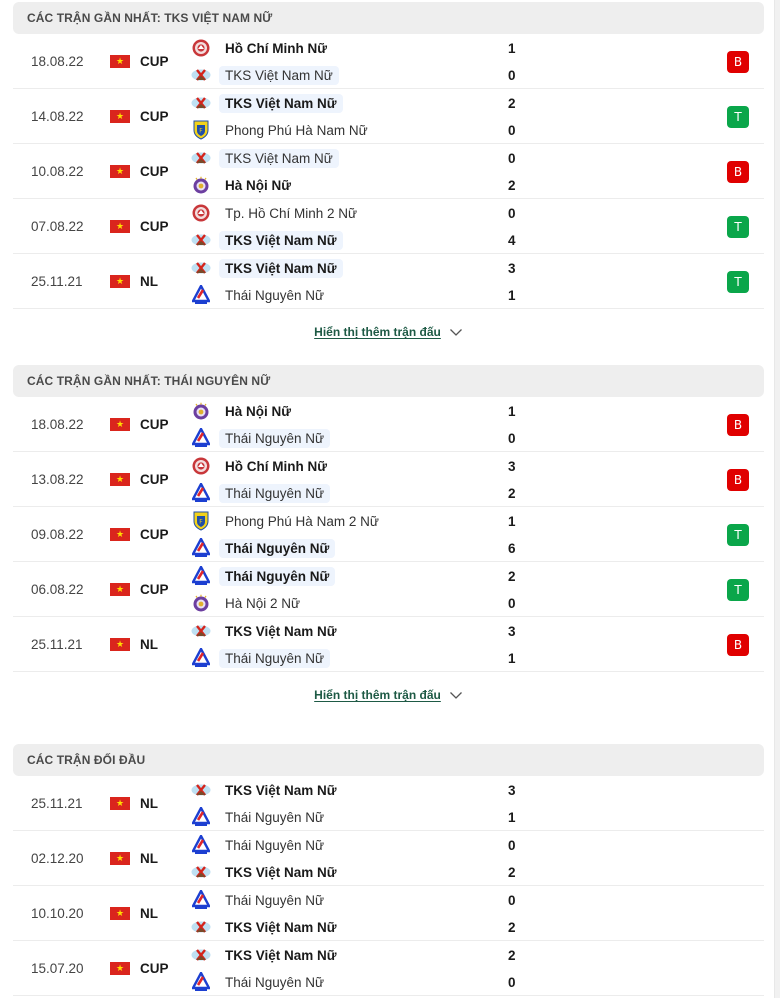  Describe the element at coordinates (512, 185) in the screenshot. I see `away-score: 2` at that location.